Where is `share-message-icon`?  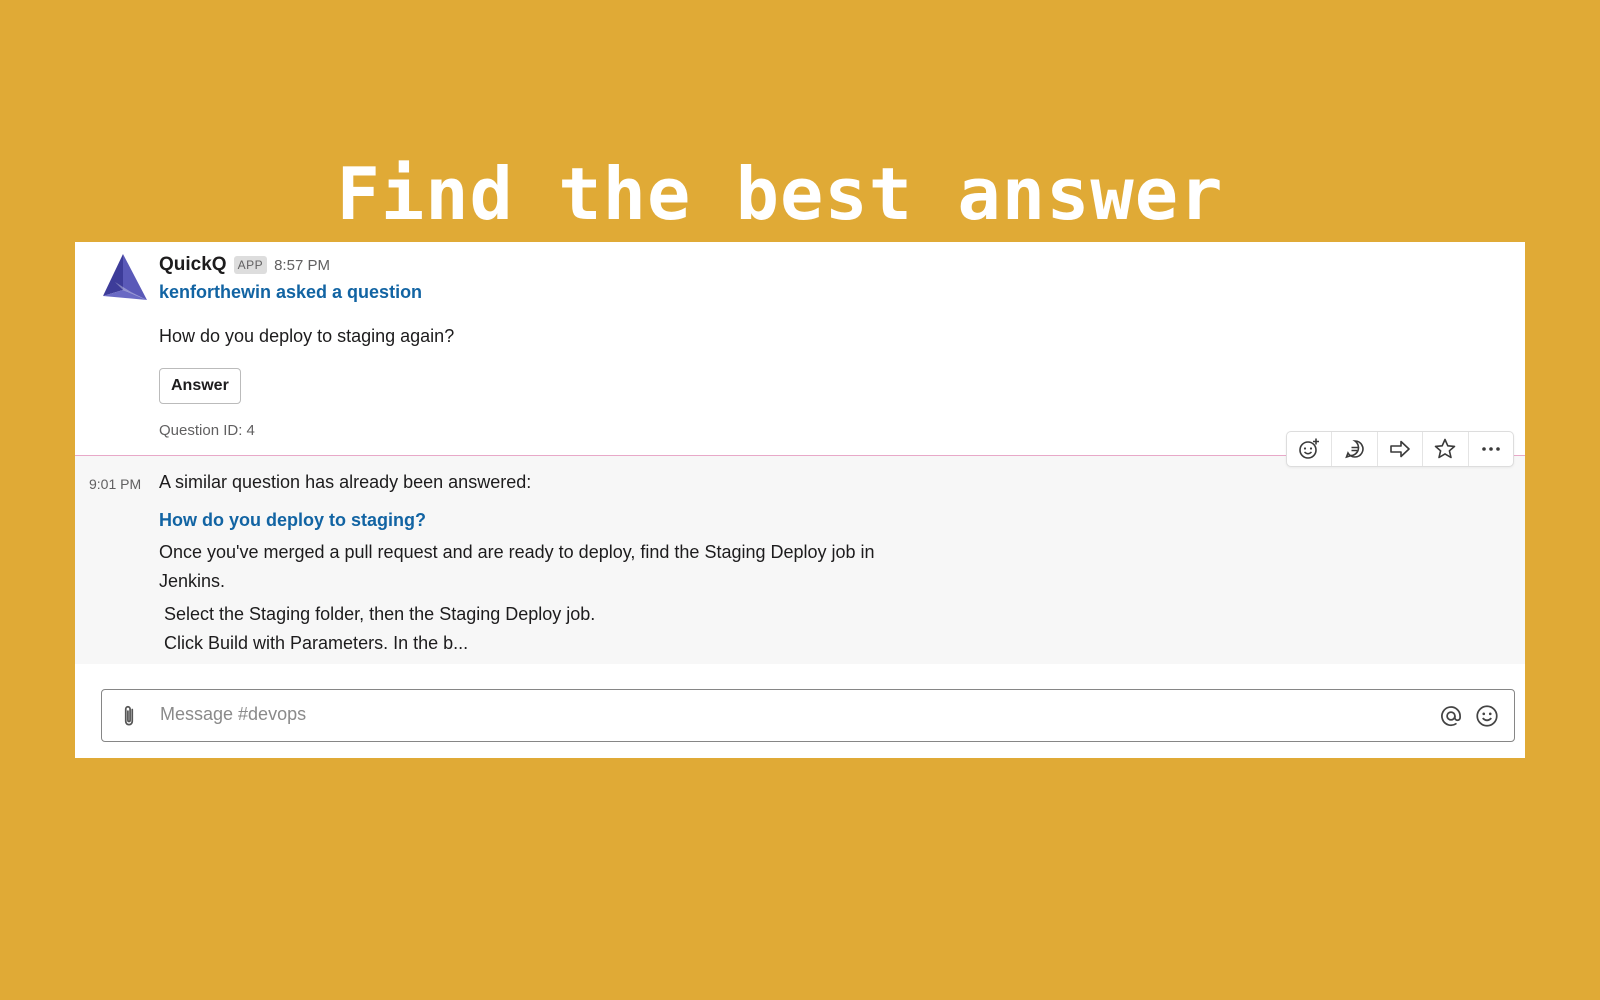 share-message-icon is located at coordinates (1400, 449).